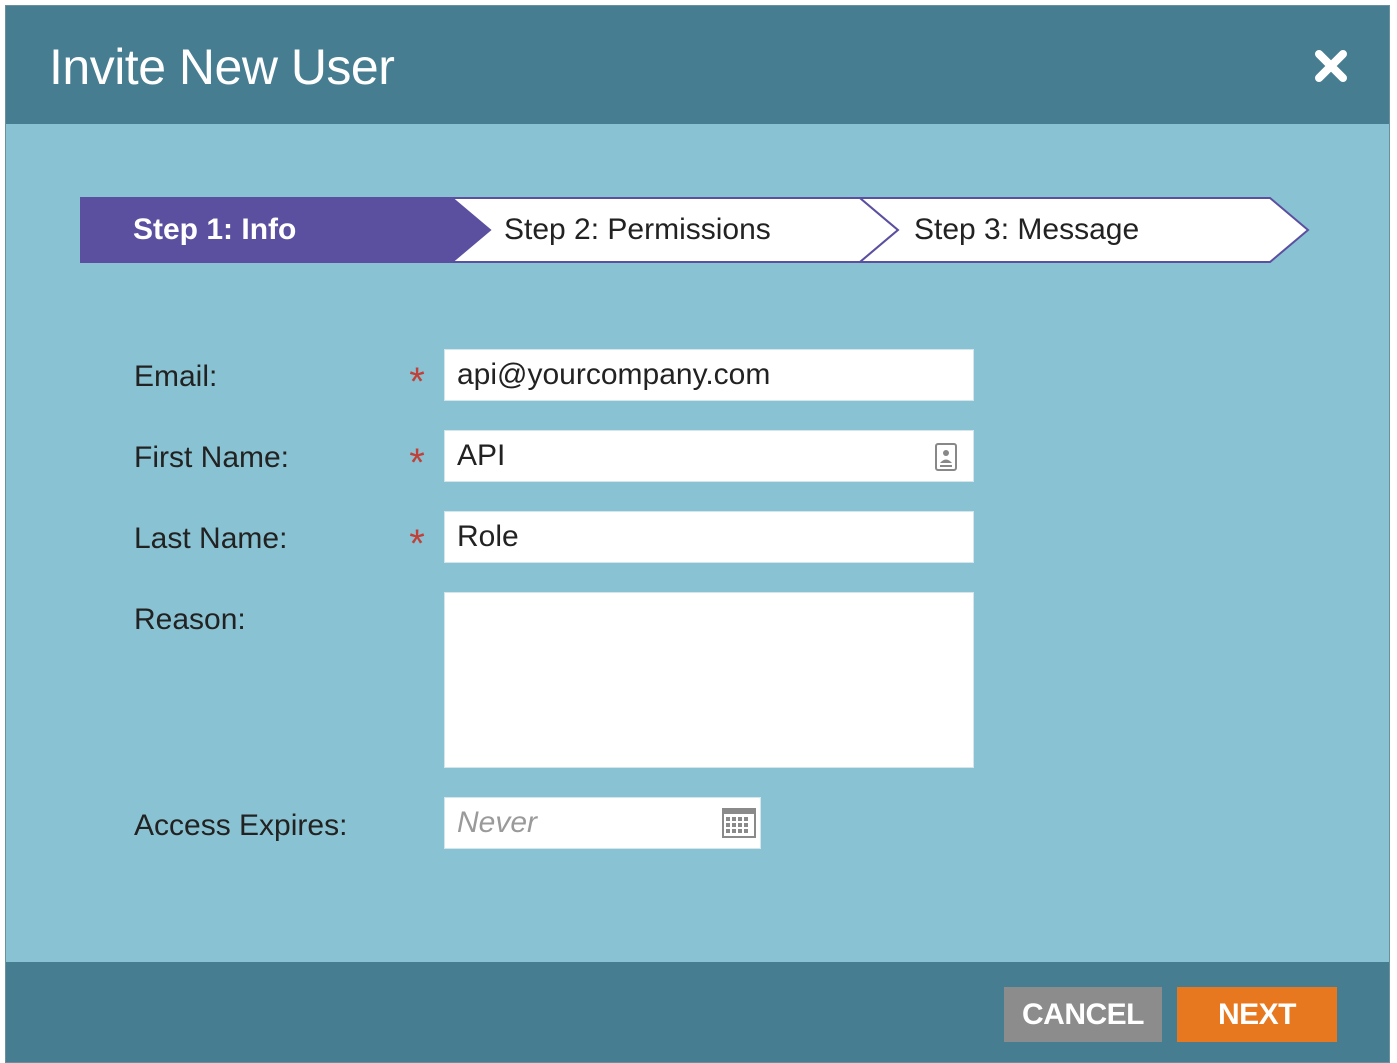 The image size is (1397, 1063). I want to click on reason-label: Reason:, so click(190, 619).